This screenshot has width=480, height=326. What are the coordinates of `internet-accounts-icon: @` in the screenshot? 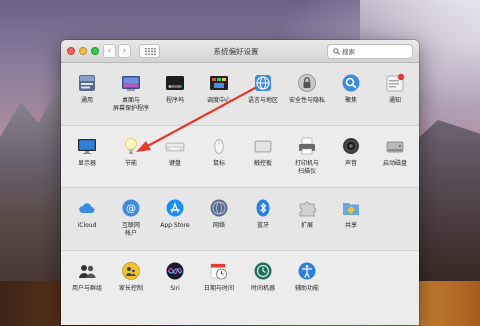 It's located at (131, 208).